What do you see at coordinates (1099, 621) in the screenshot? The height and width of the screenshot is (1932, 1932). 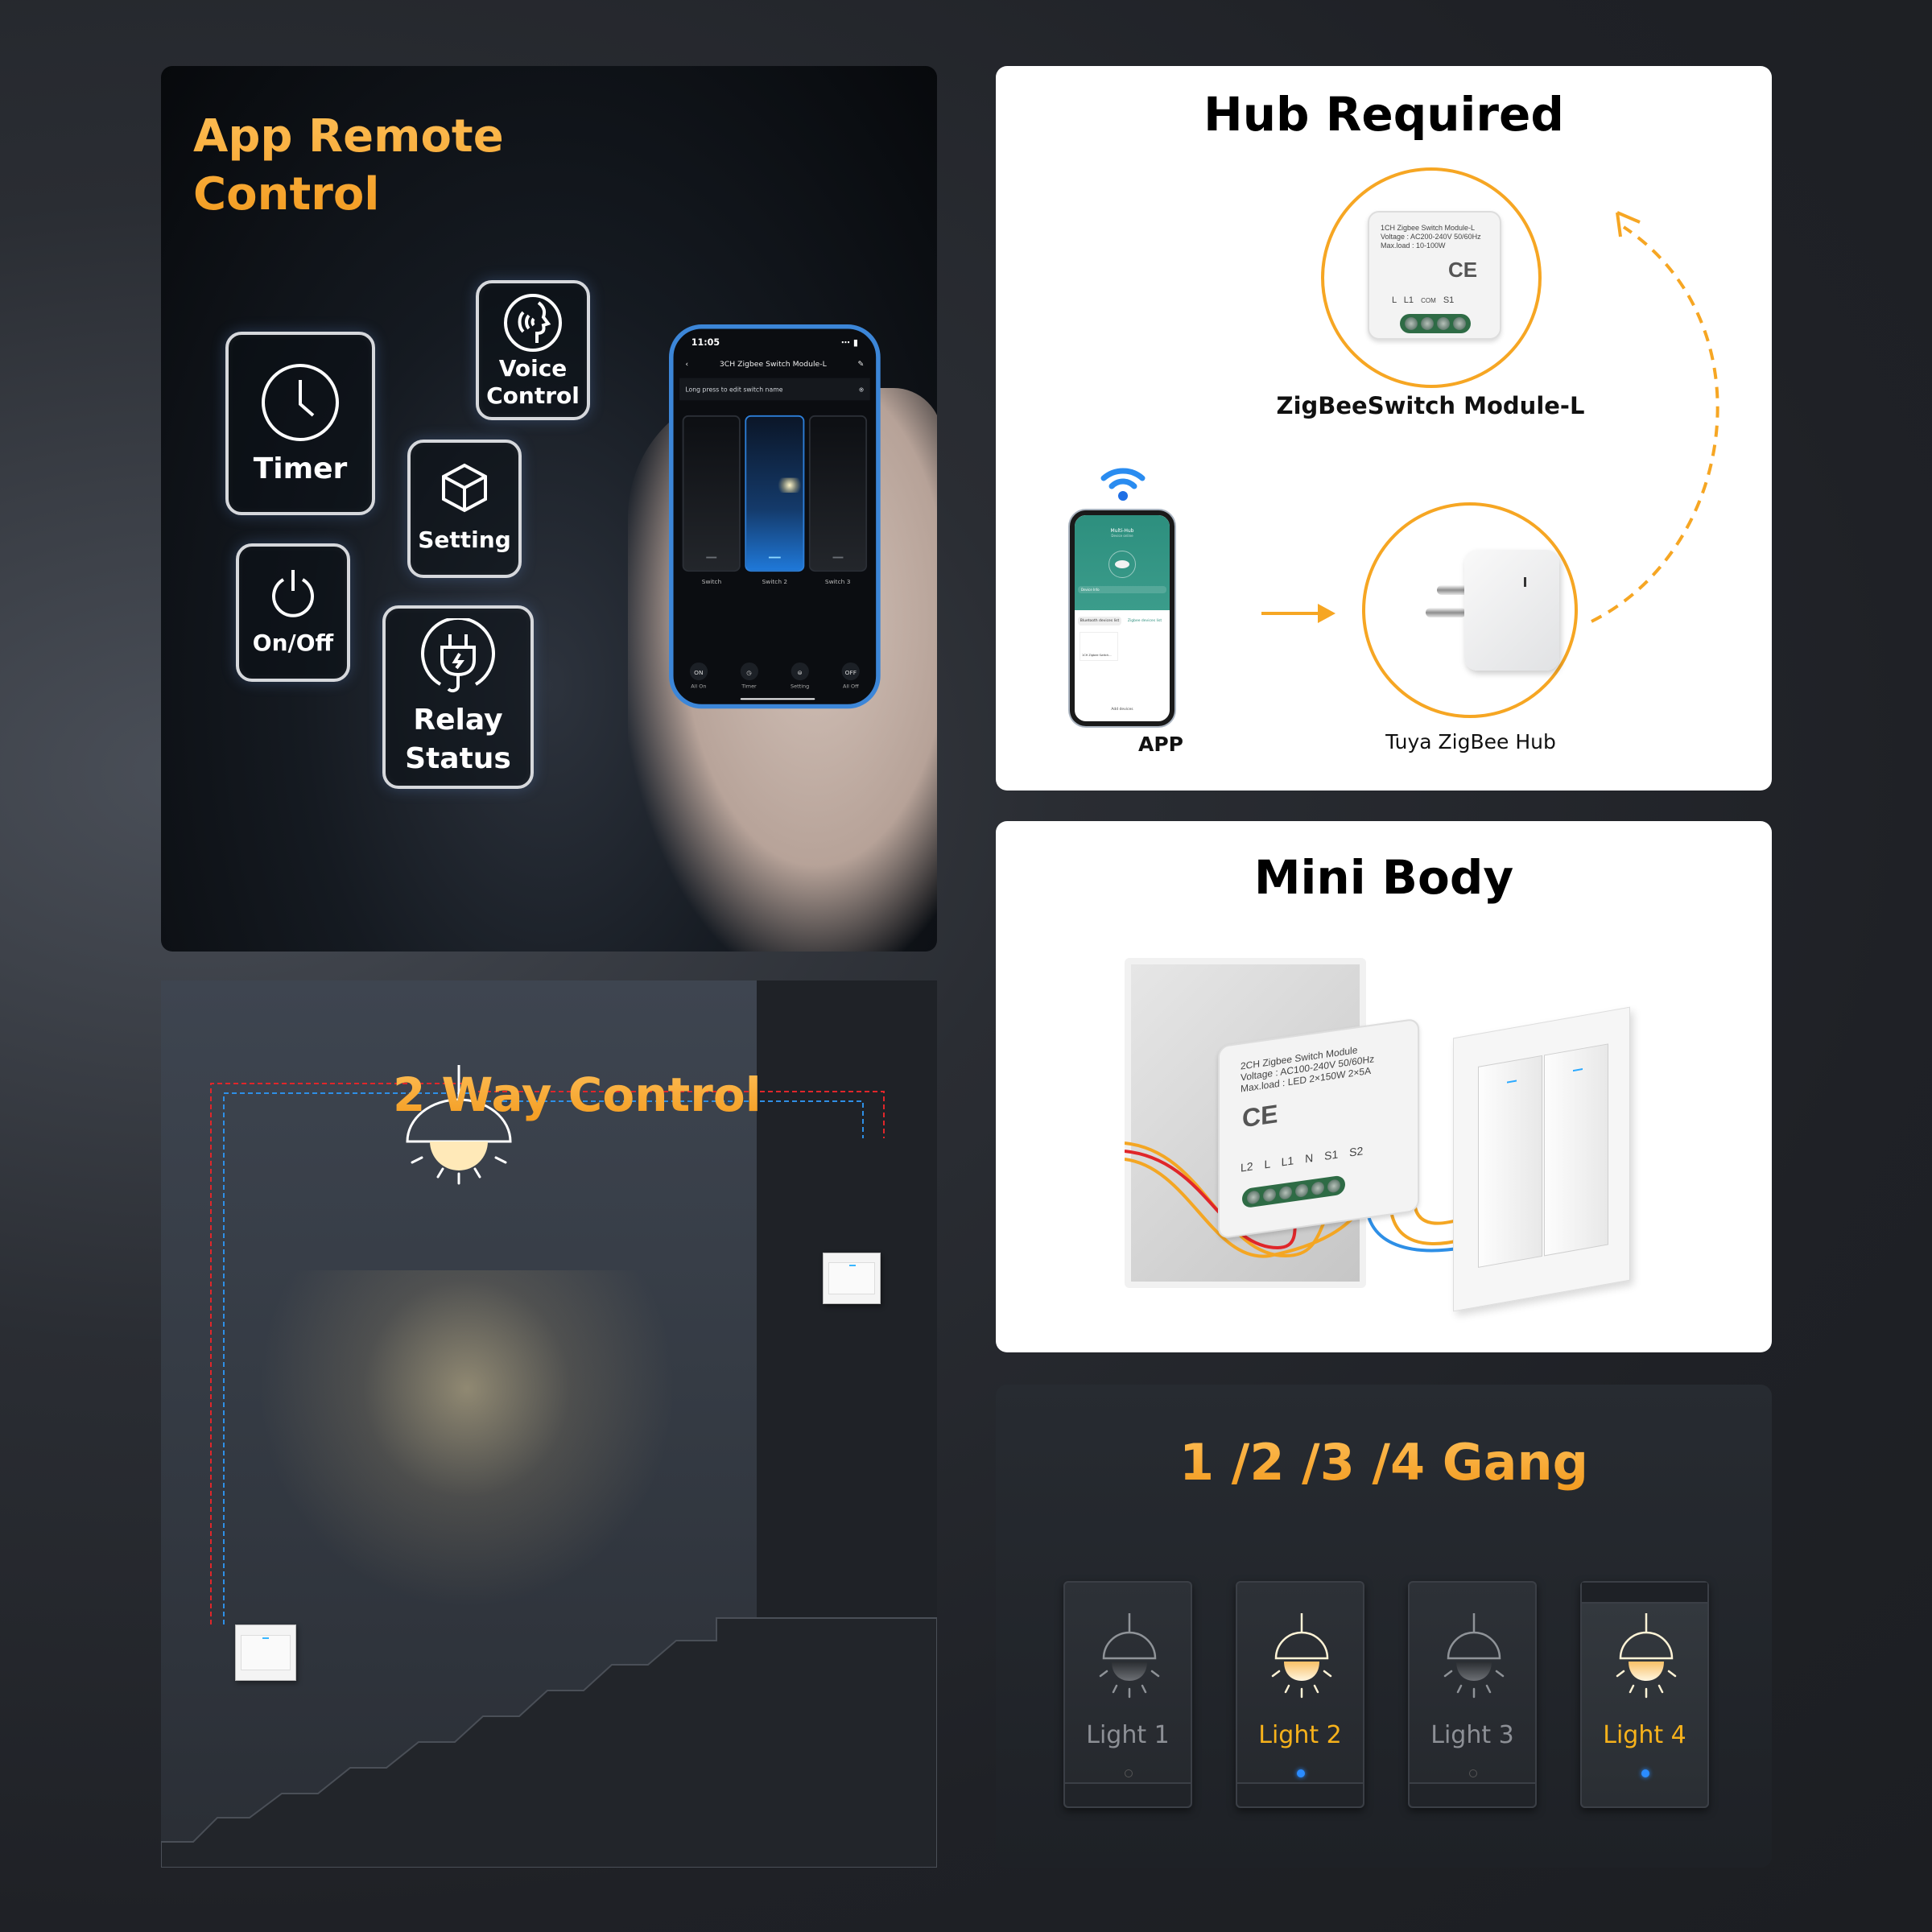 I see `tab-bluetooth-devices: Bluetooth devices list` at bounding box center [1099, 621].